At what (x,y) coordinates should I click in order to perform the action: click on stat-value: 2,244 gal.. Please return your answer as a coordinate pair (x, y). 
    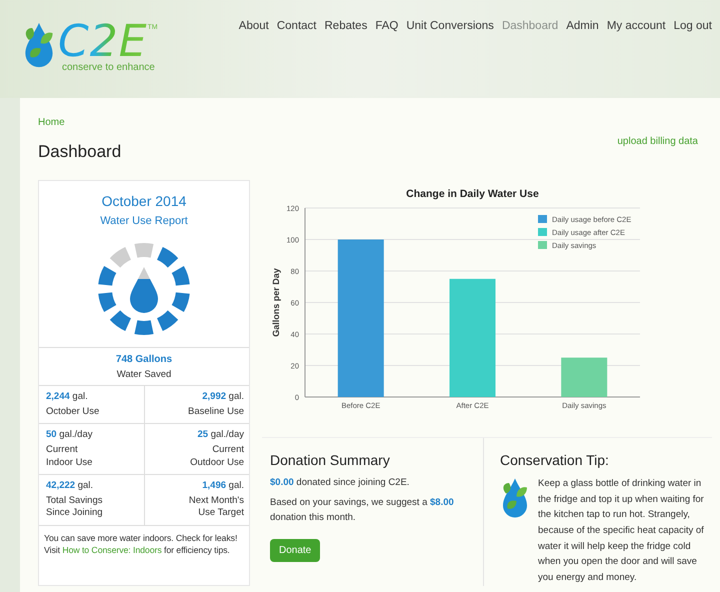
    Looking at the image, I should click on (67, 396).